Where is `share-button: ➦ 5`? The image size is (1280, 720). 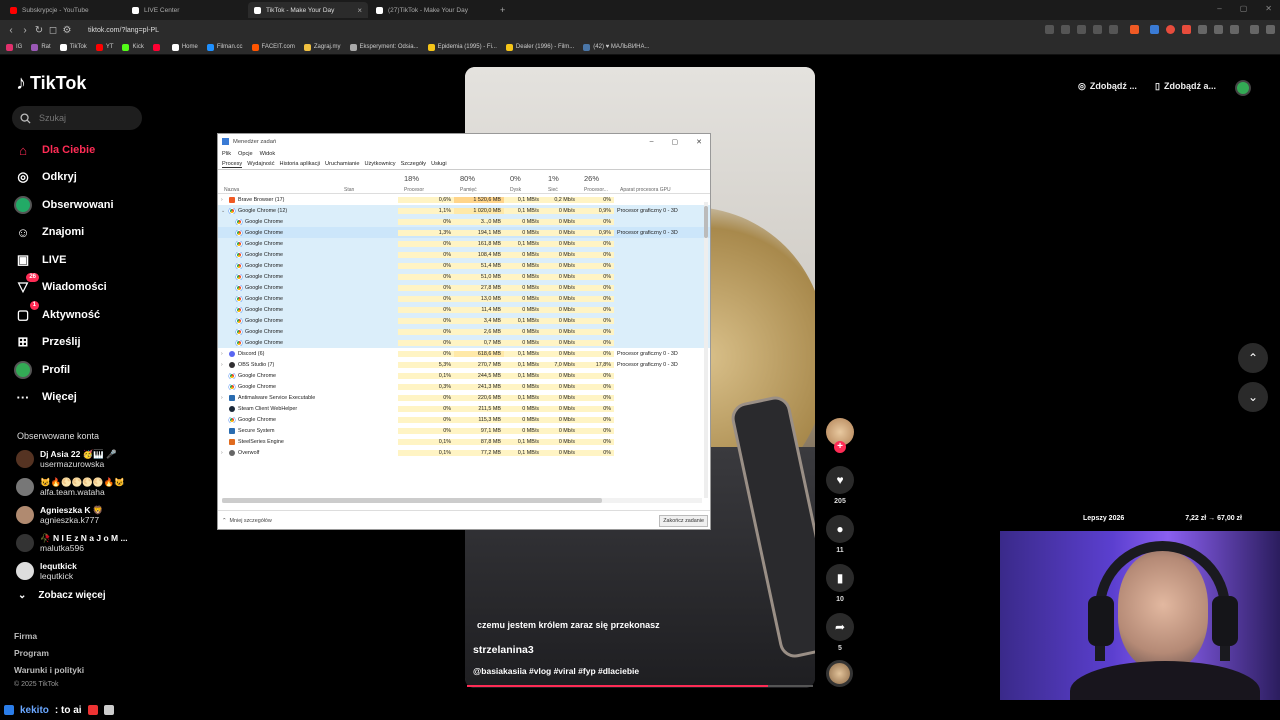
share-button: ➦ 5 is located at coordinates (840, 632).